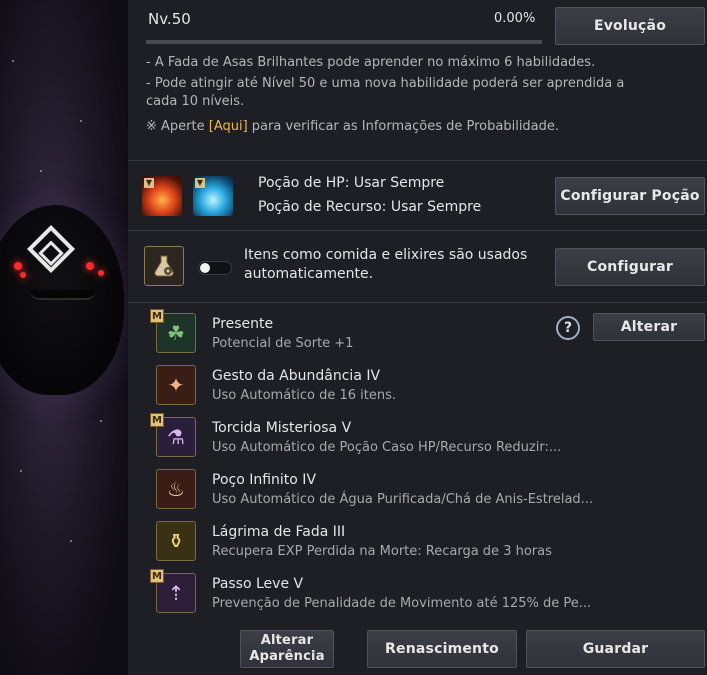 The height and width of the screenshot is (675, 707). Describe the element at coordinates (243, 324) in the screenshot. I see `skill-name: Presente` at that location.